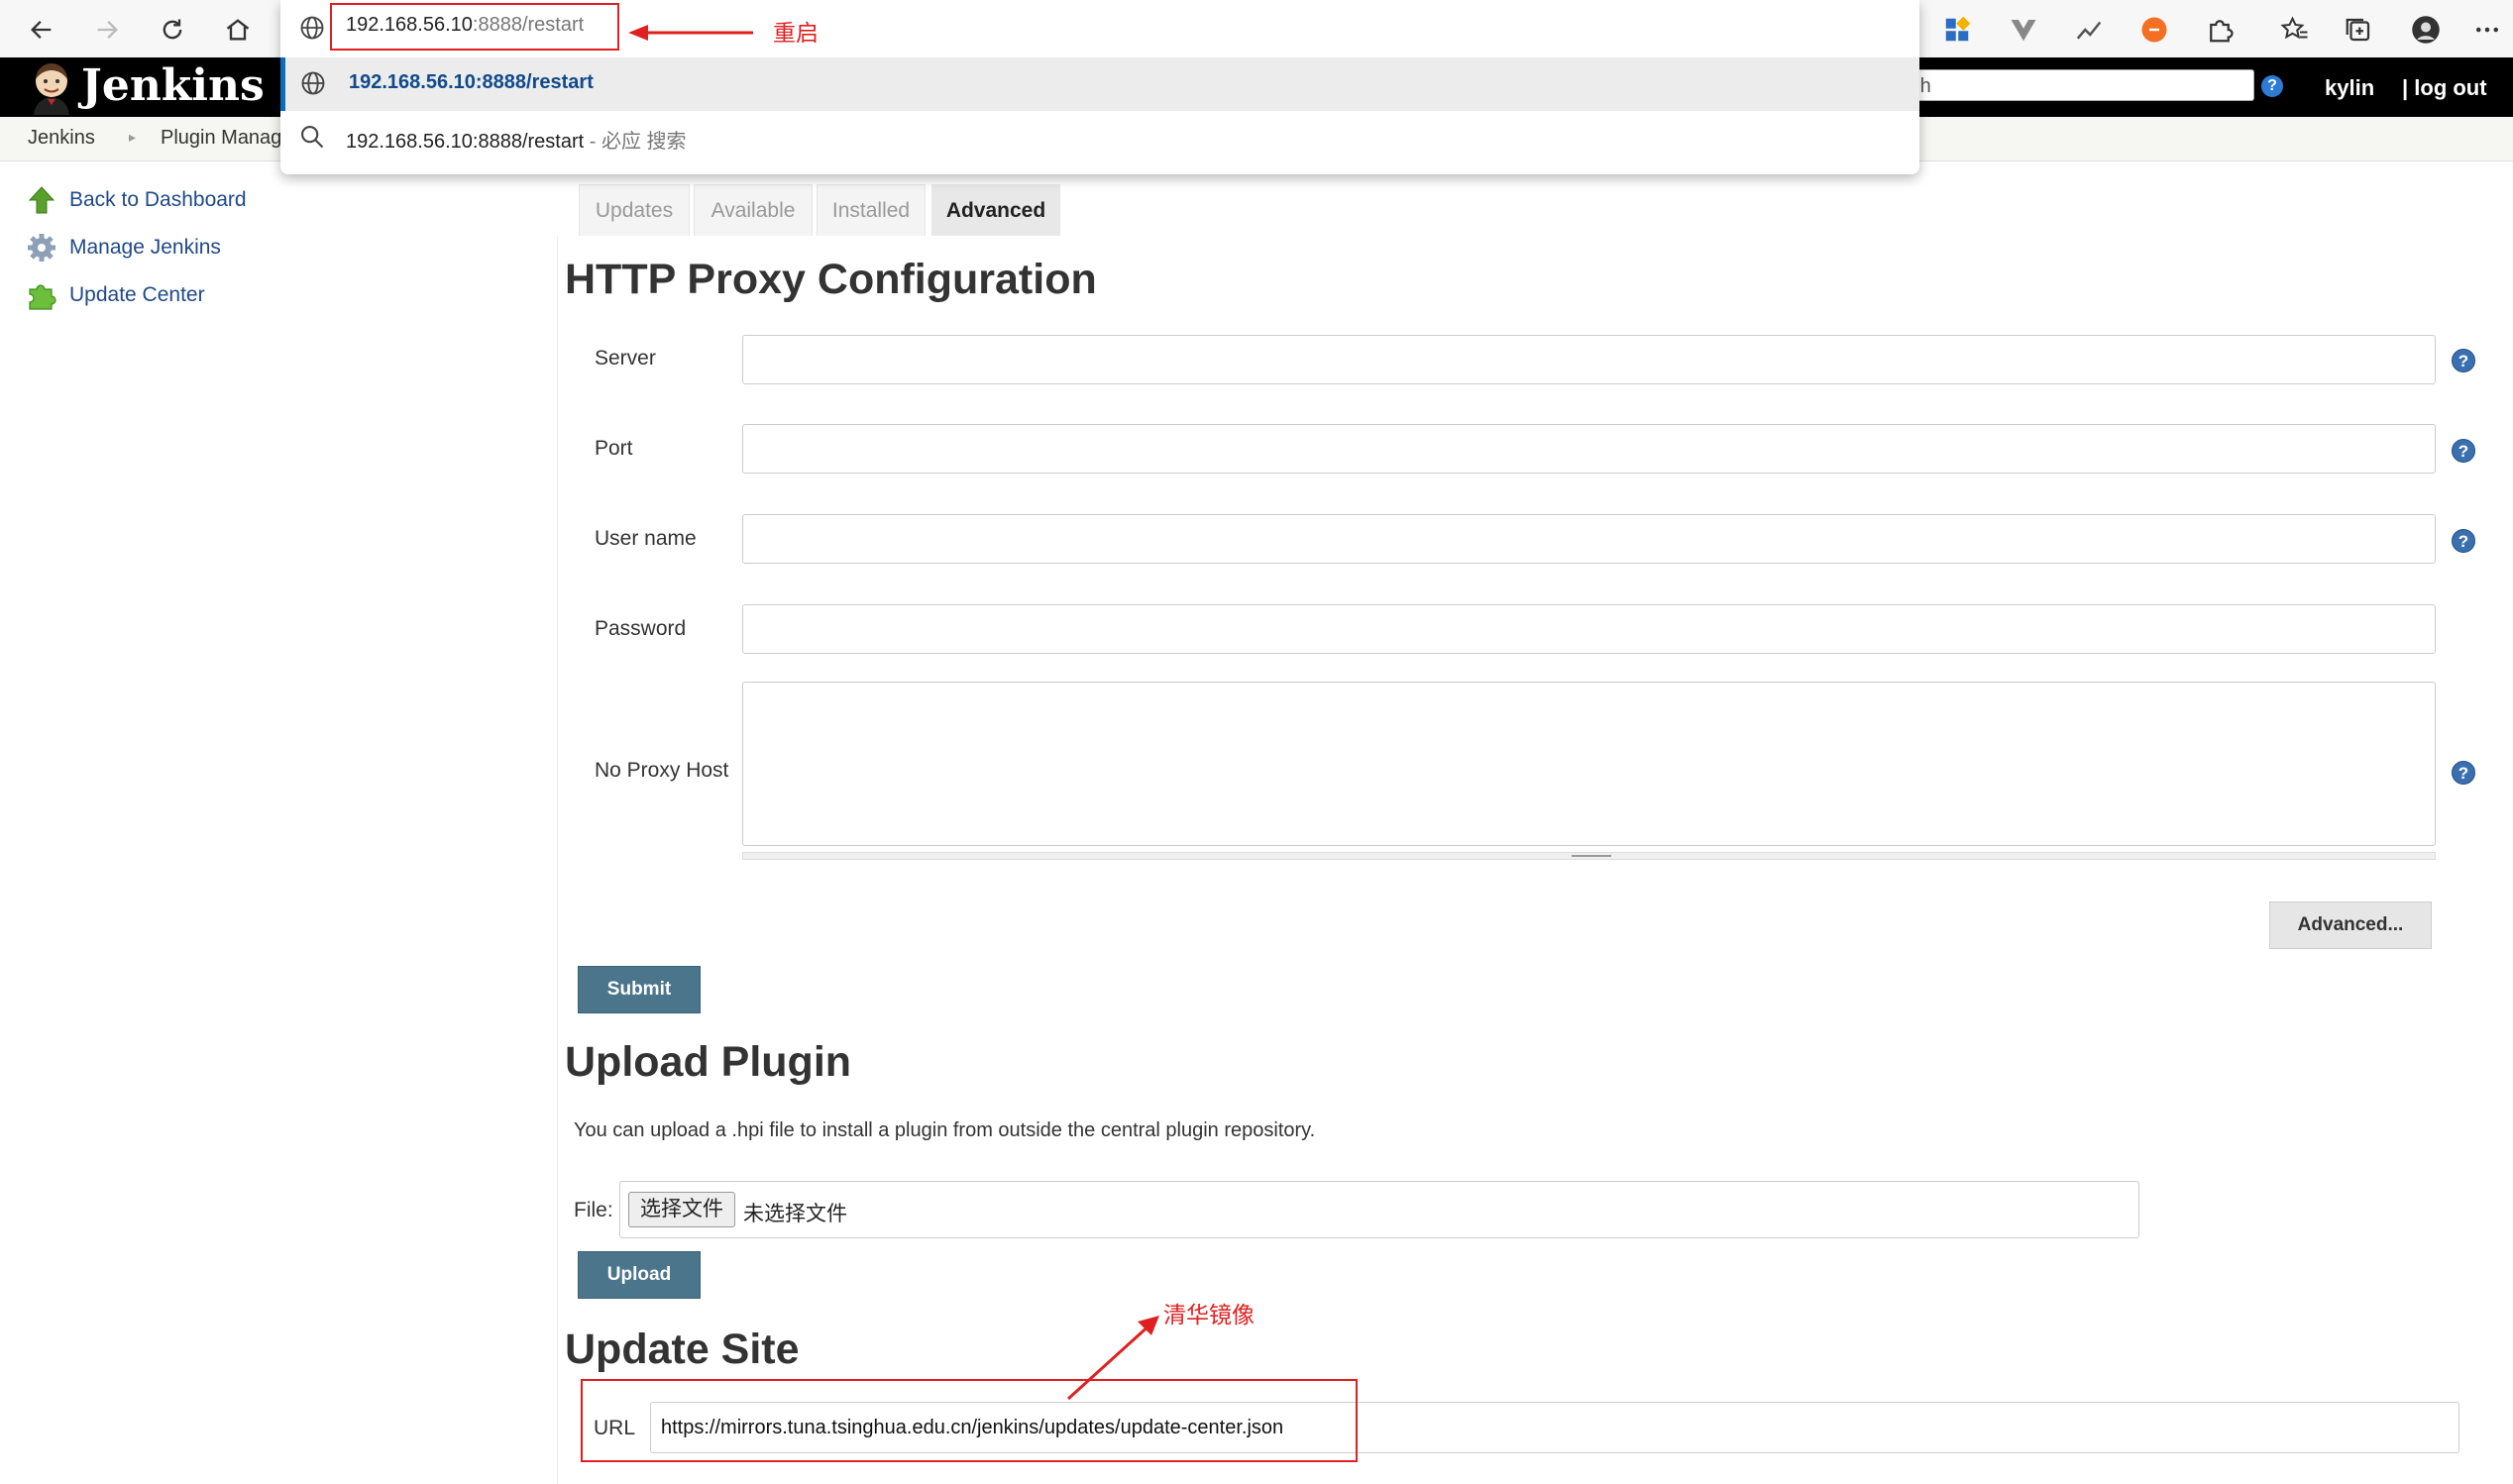 The height and width of the screenshot is (1484, 2513). Describe the element at coordinates (2426, 30) in the screenshot. I see `profile-avatar-icon` at that location.